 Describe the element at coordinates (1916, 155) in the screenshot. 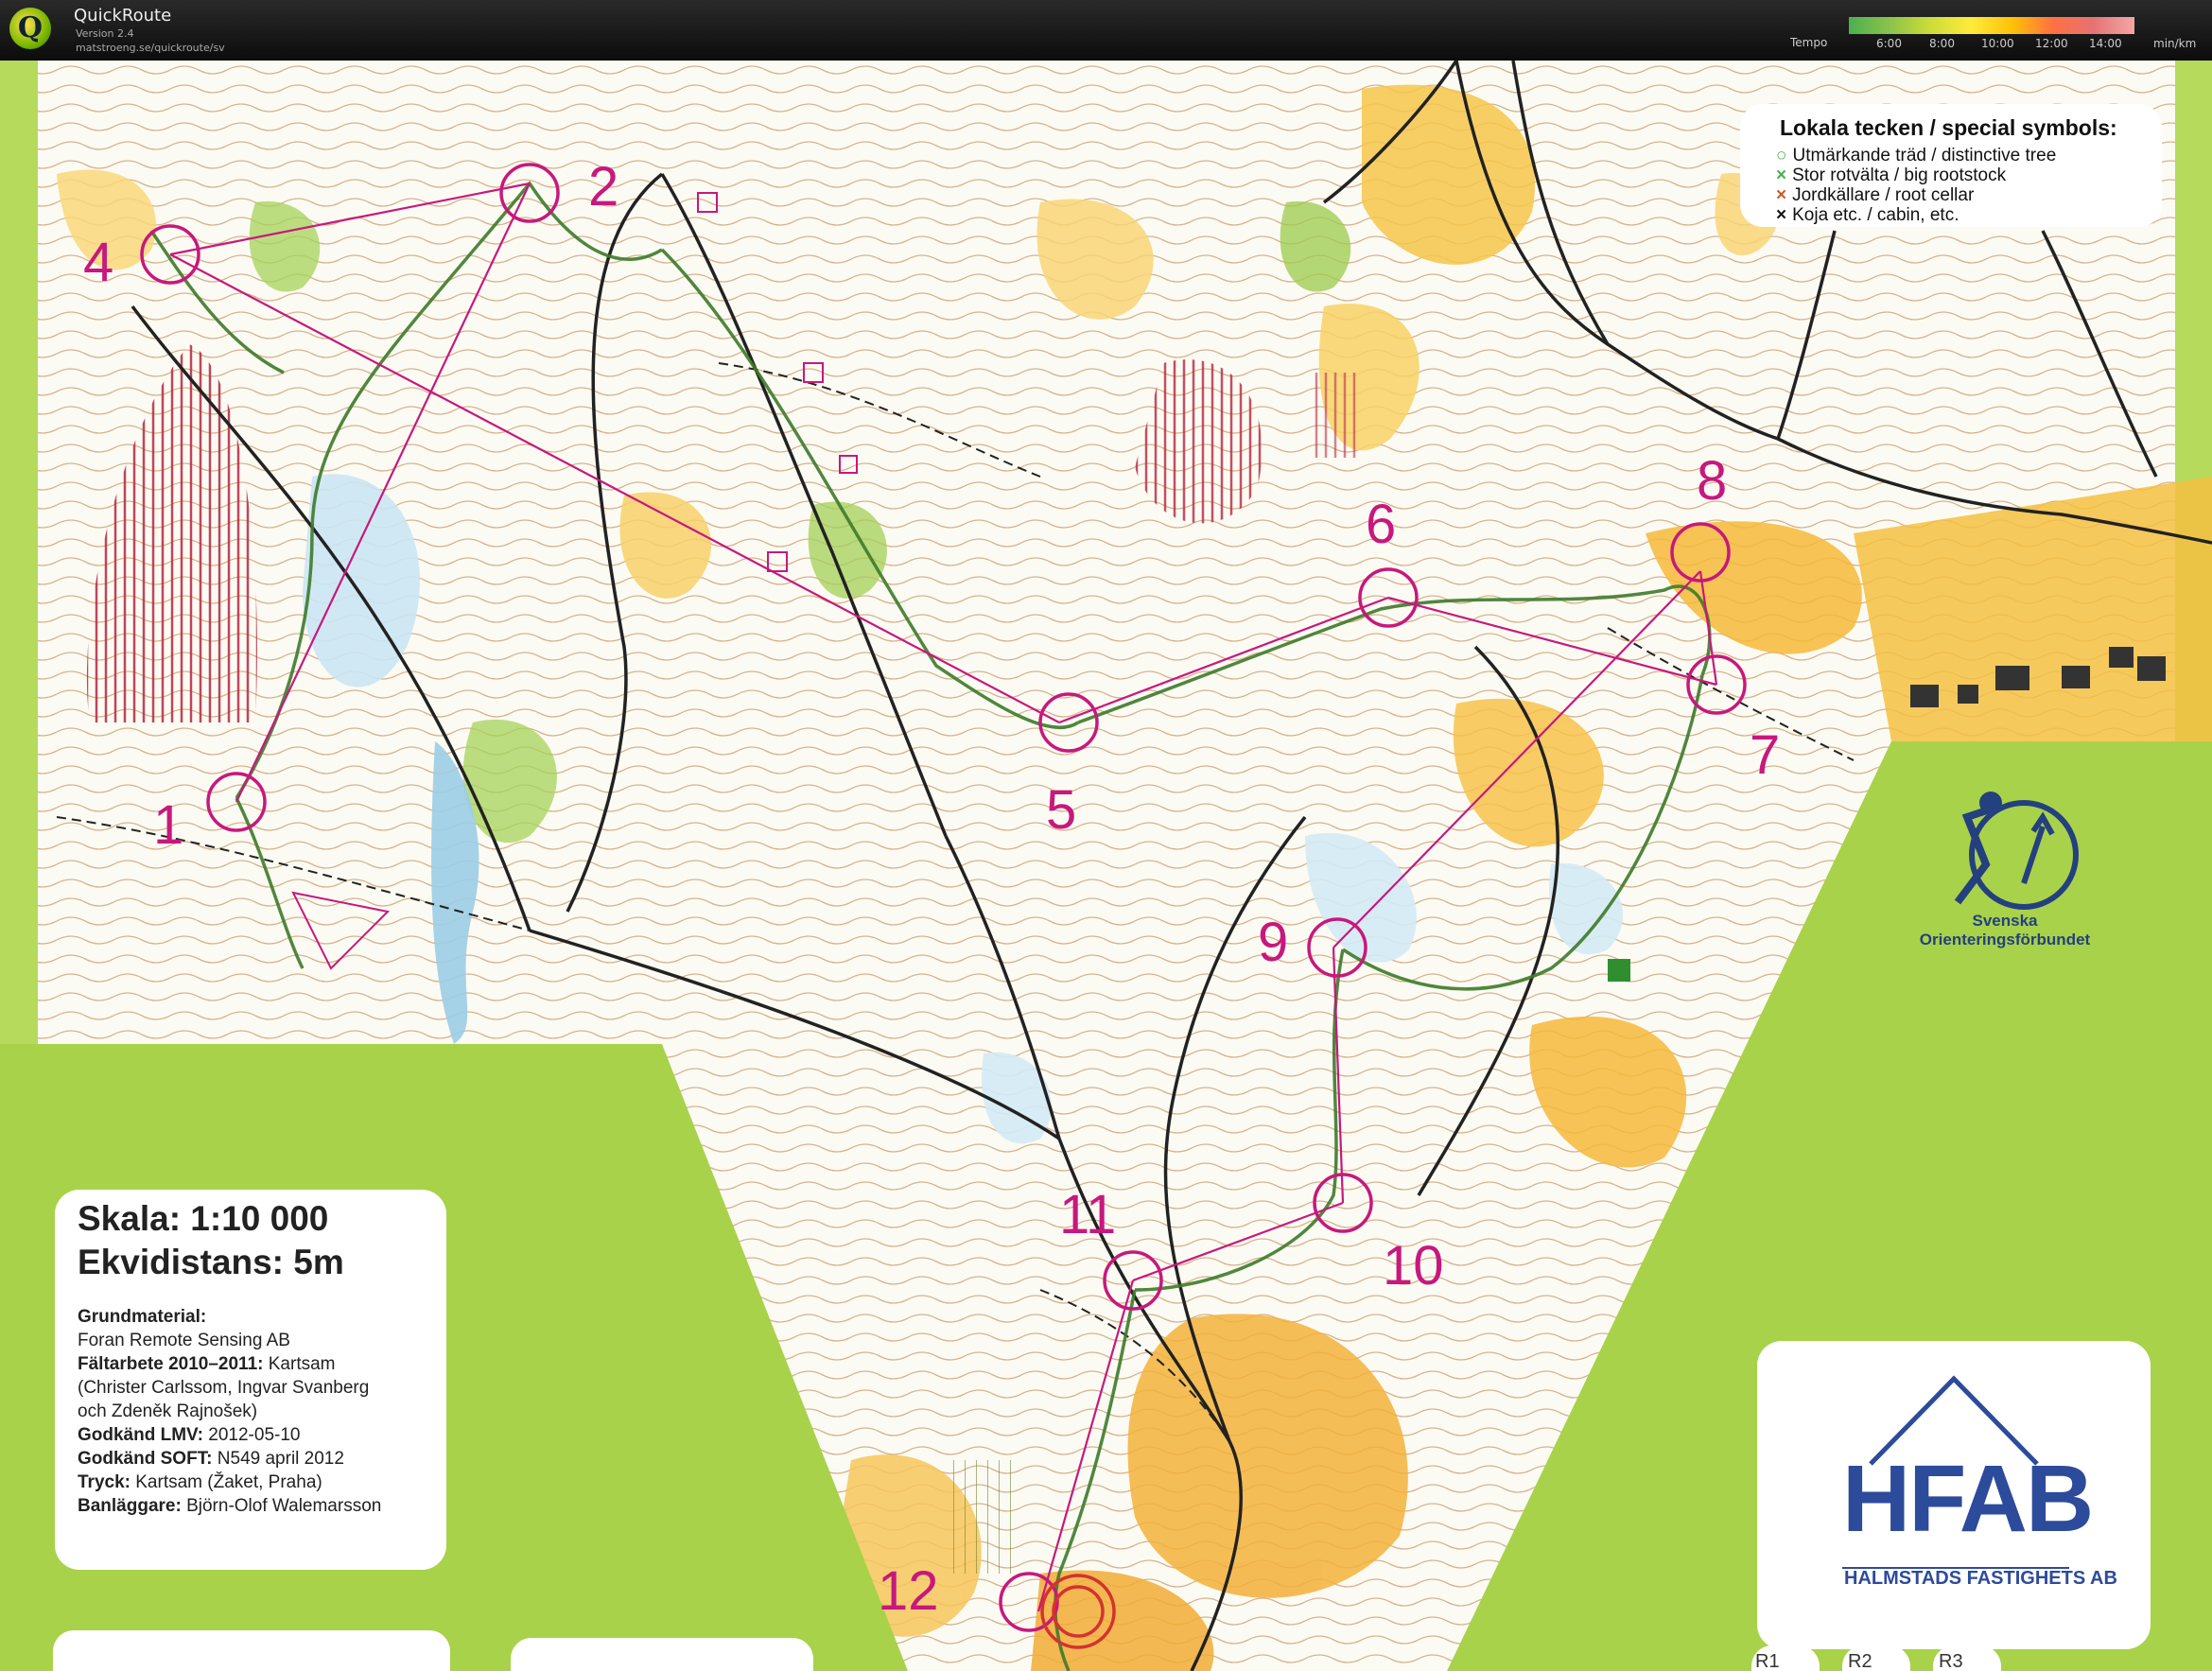

I see `legend-item: ○ Utmärkande träd / distinctive tree` at that location.